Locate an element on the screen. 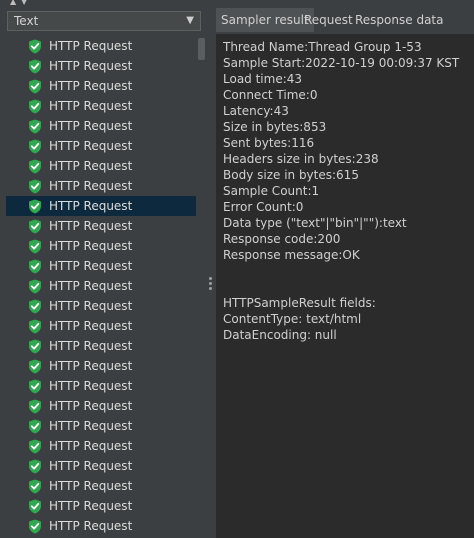 This screenshot has width=474, height=538. renderer-select-value: Text is located at coordinates (26, 21).